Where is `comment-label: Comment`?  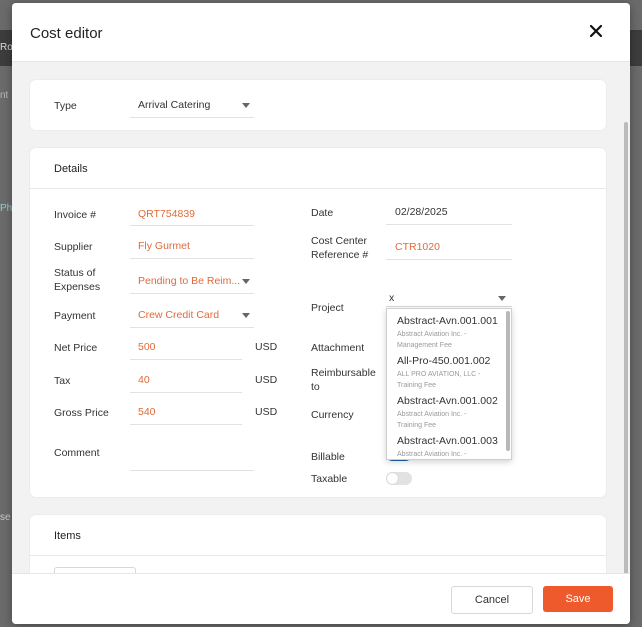
comment-label: Comment is located at coordinates (77, 453).